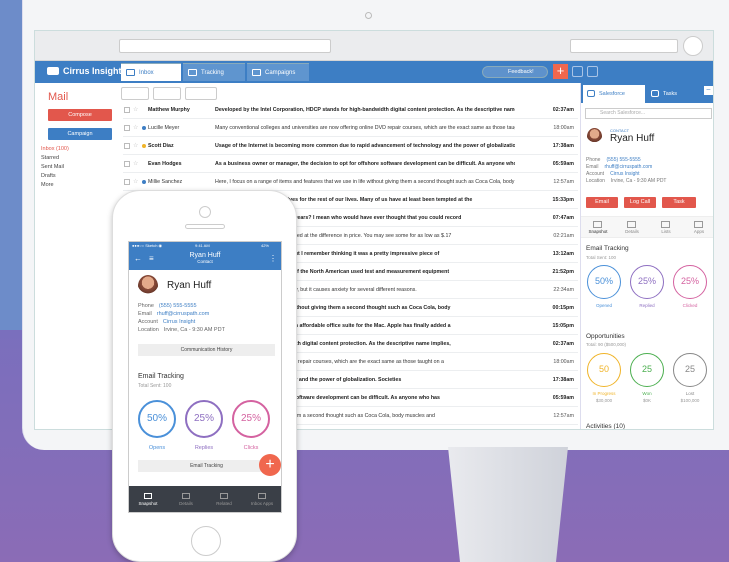 Image resolution: width=729 pixels, height=562 pixels. I want to click on log-call-button: Log Call, so click(640, 202).